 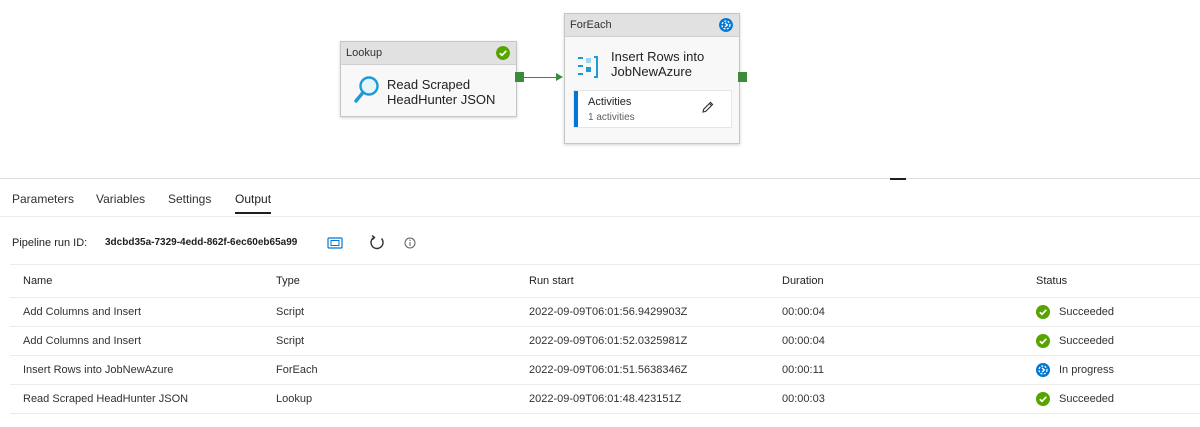 I want to click on tab-parameters-label: Parameters, so click(x=43, y=199).